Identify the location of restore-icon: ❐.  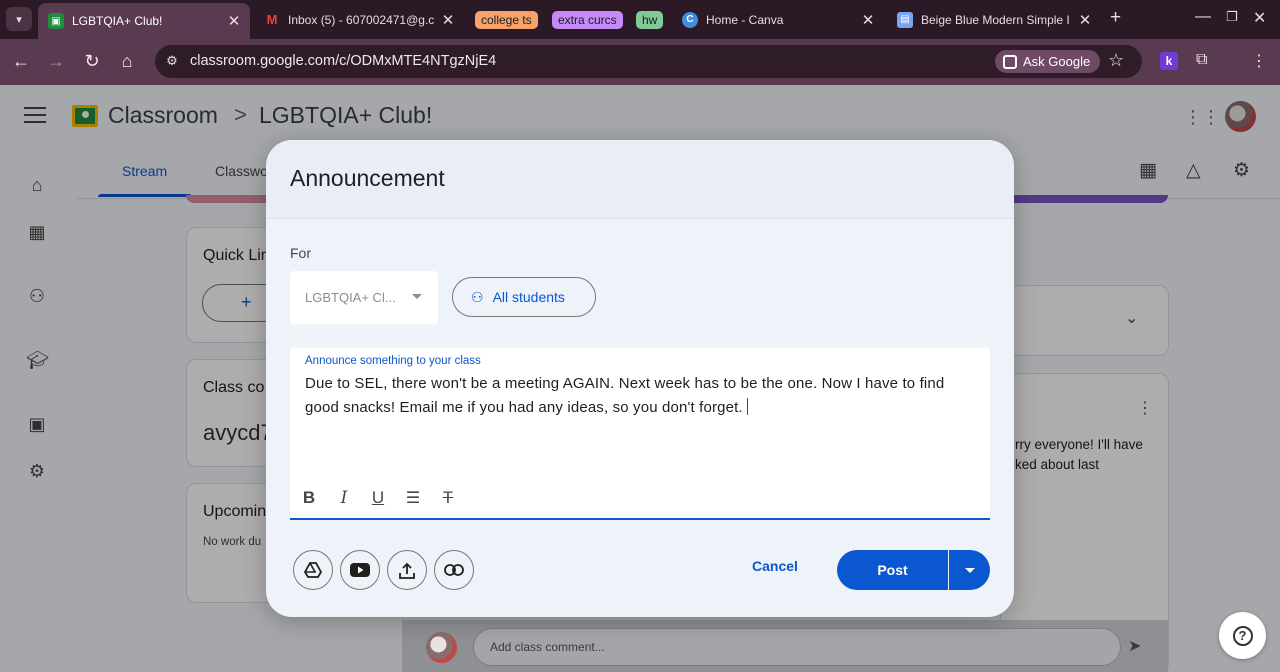
(1232, 17).